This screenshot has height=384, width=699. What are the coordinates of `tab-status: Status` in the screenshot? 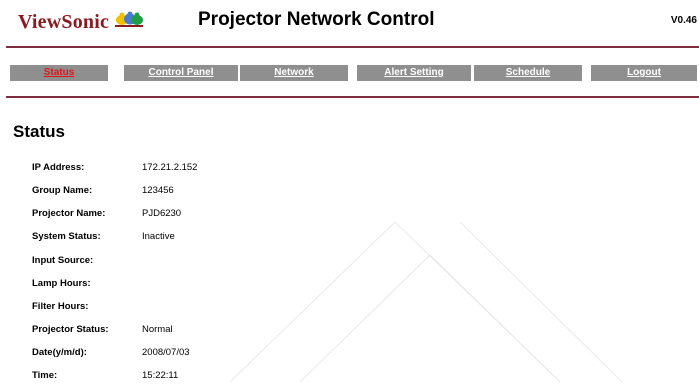 It's located at (59, 73).